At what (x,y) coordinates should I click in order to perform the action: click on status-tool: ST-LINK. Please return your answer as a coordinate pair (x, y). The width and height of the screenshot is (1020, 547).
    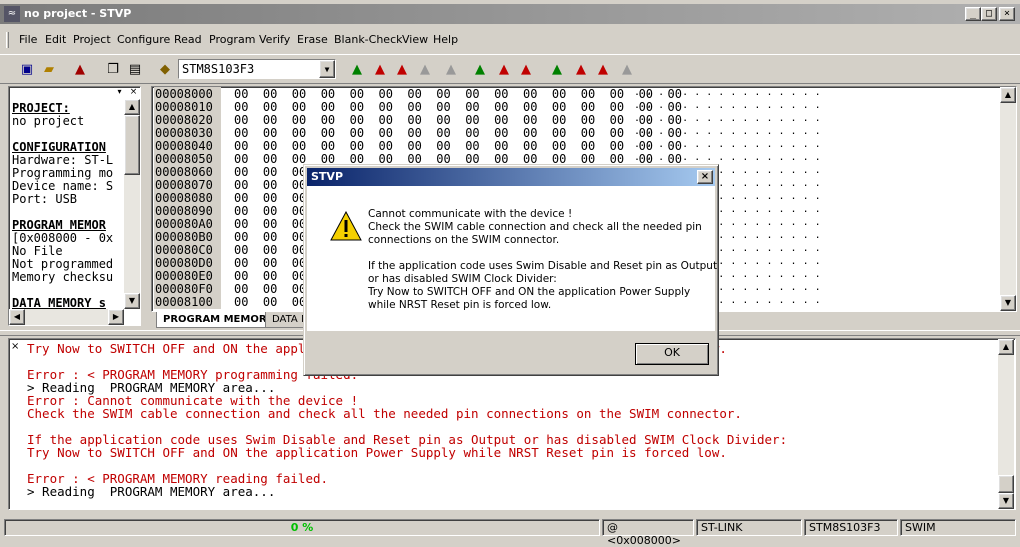
    Looking at the image, I should click on (749, 527).